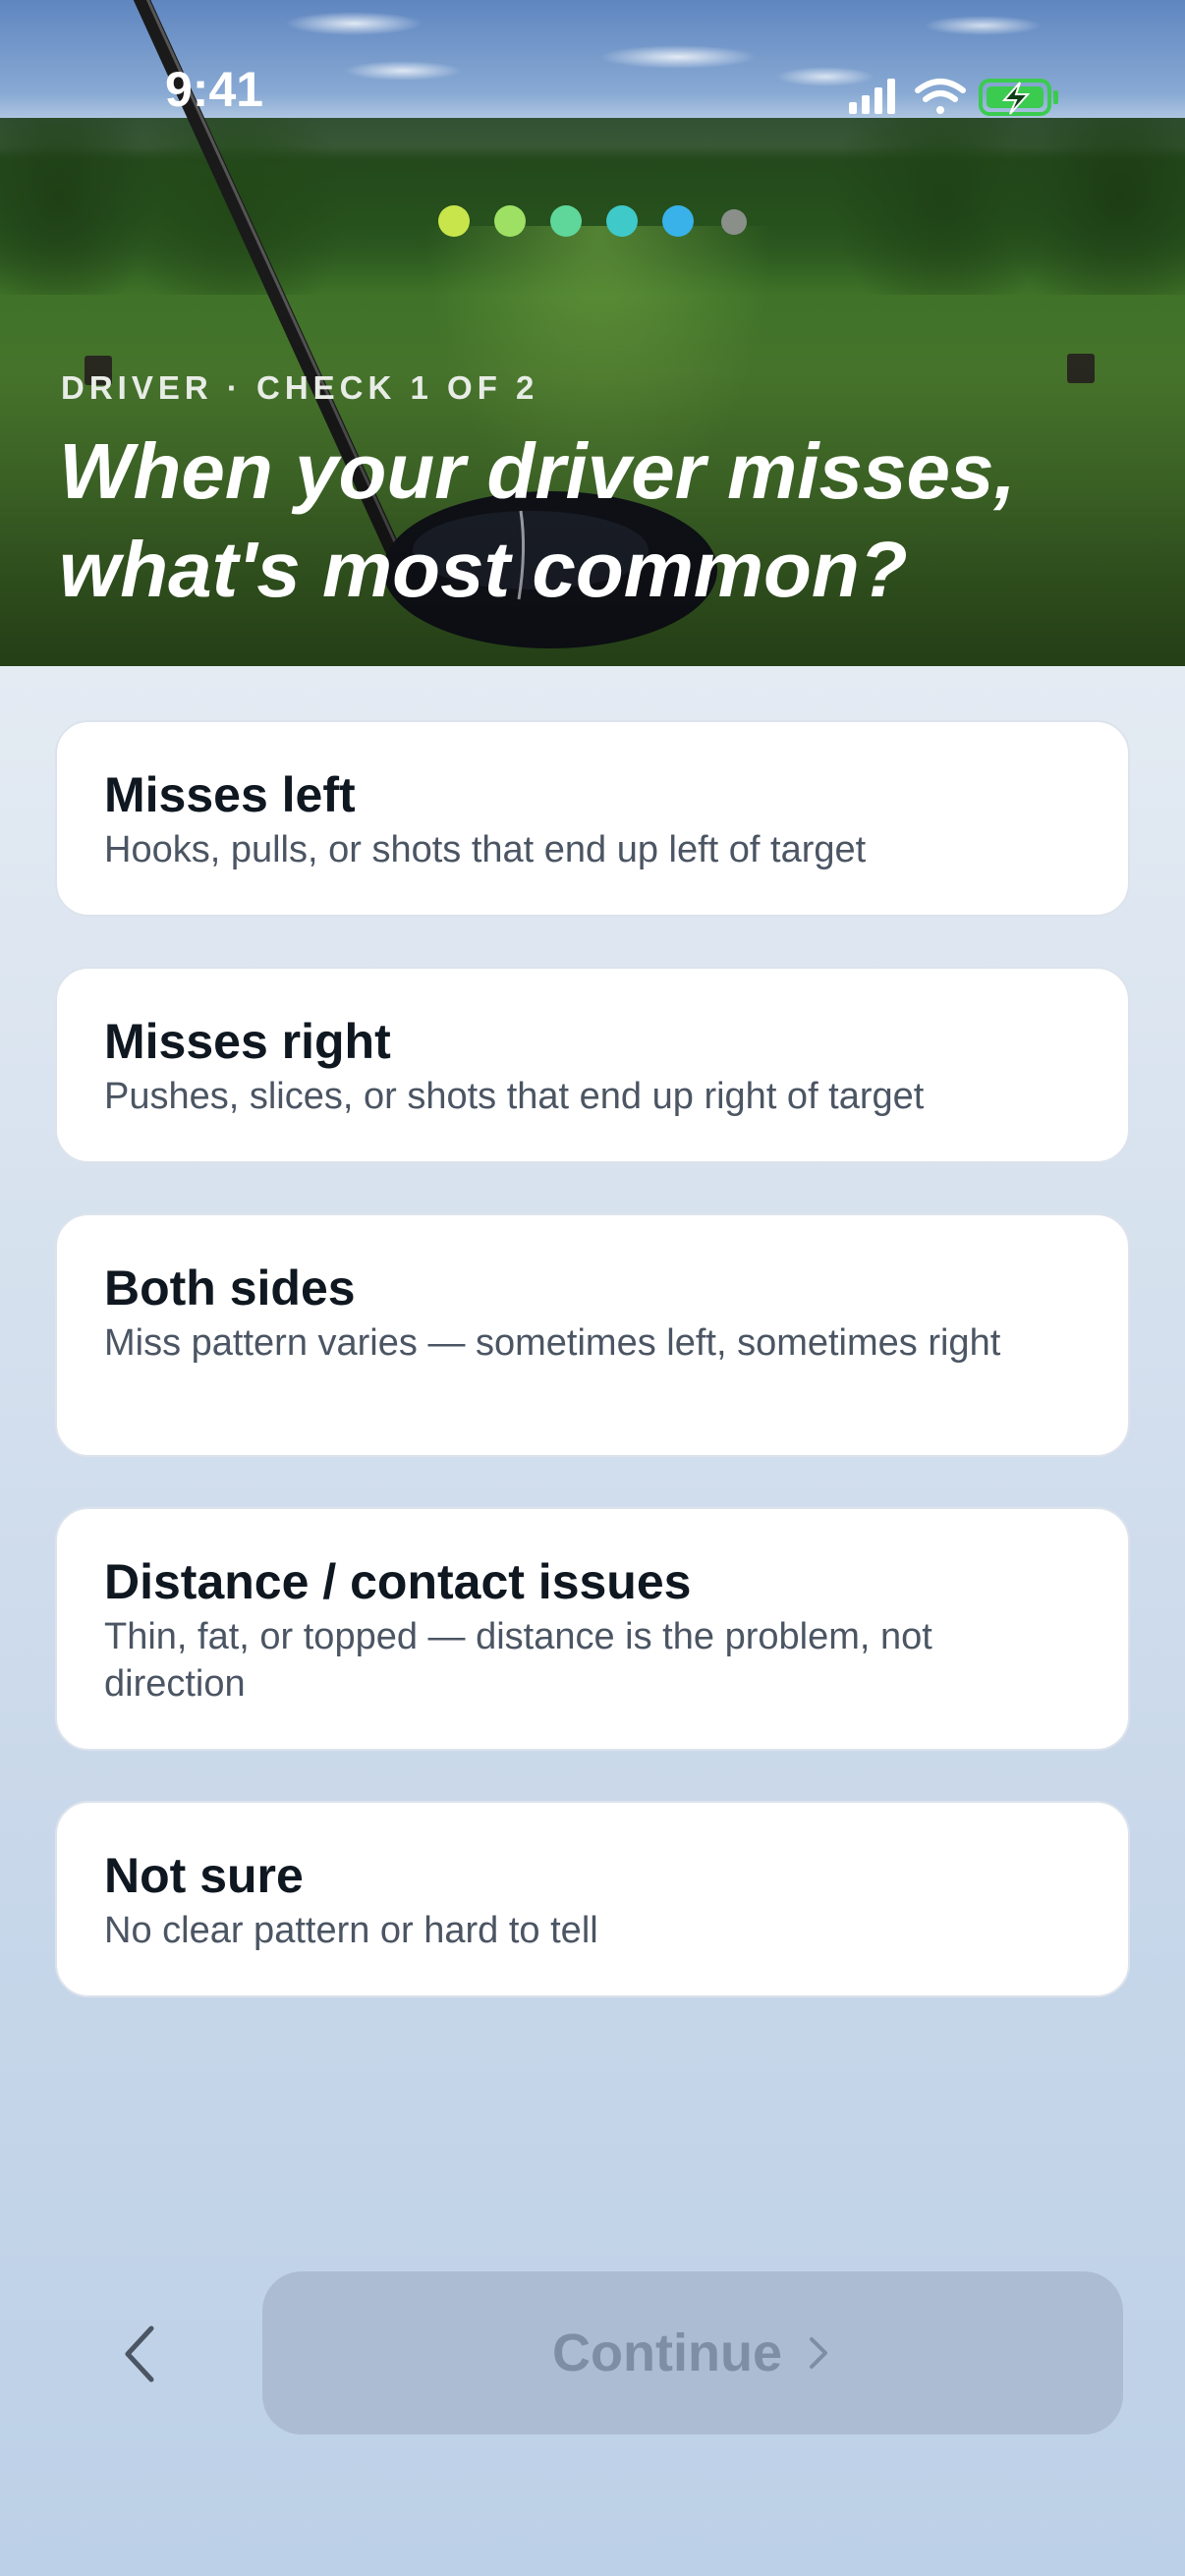 This screenshot has height=2576, width=1185. What do you see at coordinates (1018, 97) in the screenshot?
I see `battery-charging-icon` at bounding box center [1018, 97].